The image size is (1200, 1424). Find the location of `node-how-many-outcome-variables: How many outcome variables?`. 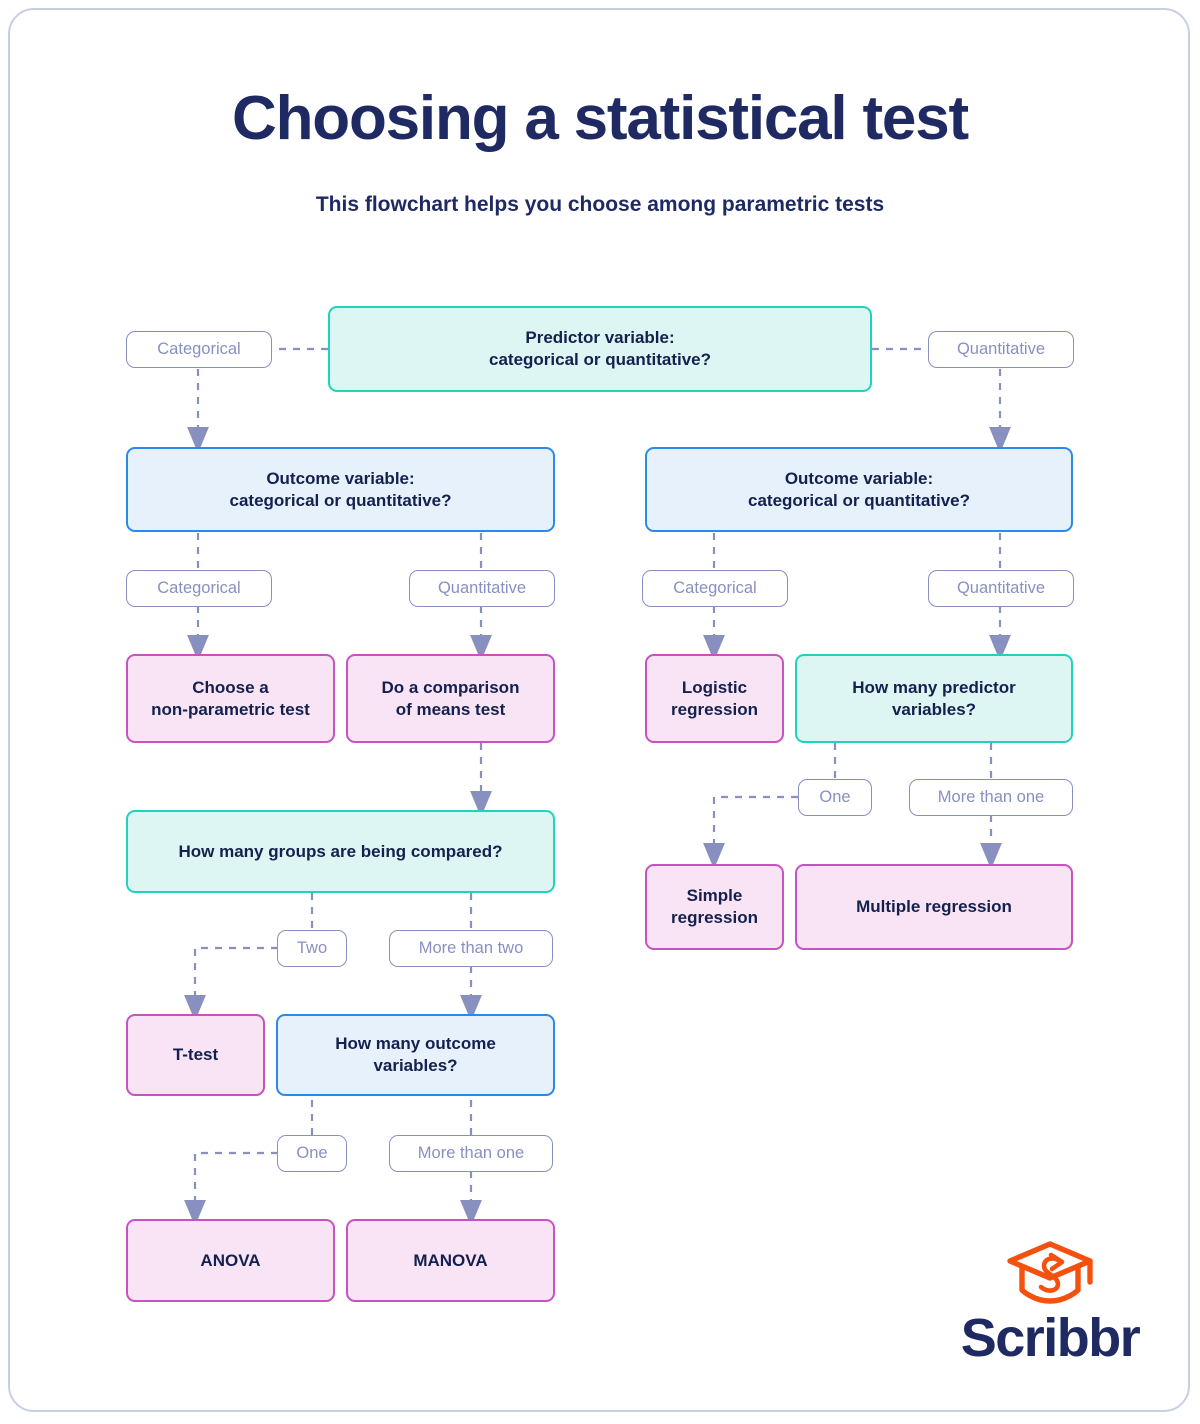

node-how-many-outcome-variables: How many outcome variables? is located at coordinates (415, 1055).